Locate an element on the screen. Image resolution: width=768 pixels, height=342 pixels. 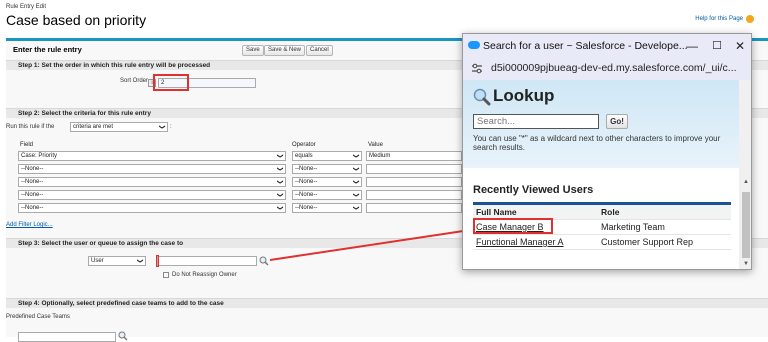
full-name-header: Full Name is located at coordinates (496, 212).